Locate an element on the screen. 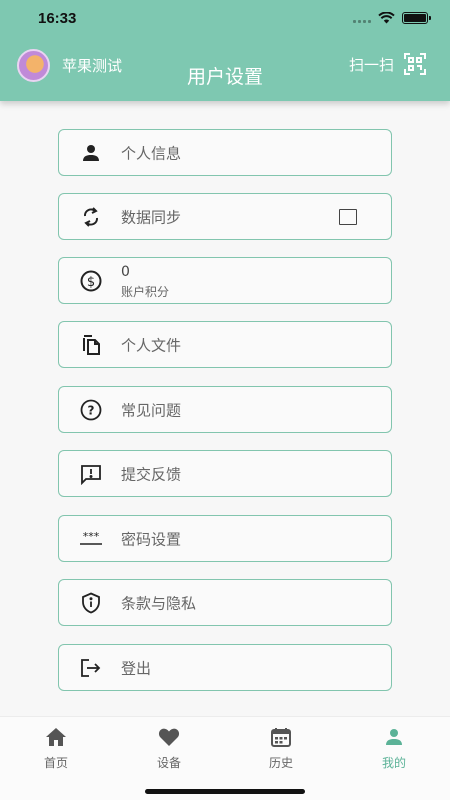 This screenshot has height=800, width=450. dollar-coin-icon: $ is located at coordinates (91, 281).